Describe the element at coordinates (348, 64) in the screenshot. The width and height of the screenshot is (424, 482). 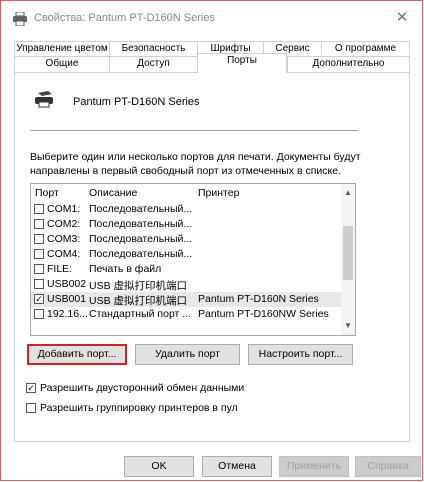
I see `tab-advanced: Дополнительно` at that location.